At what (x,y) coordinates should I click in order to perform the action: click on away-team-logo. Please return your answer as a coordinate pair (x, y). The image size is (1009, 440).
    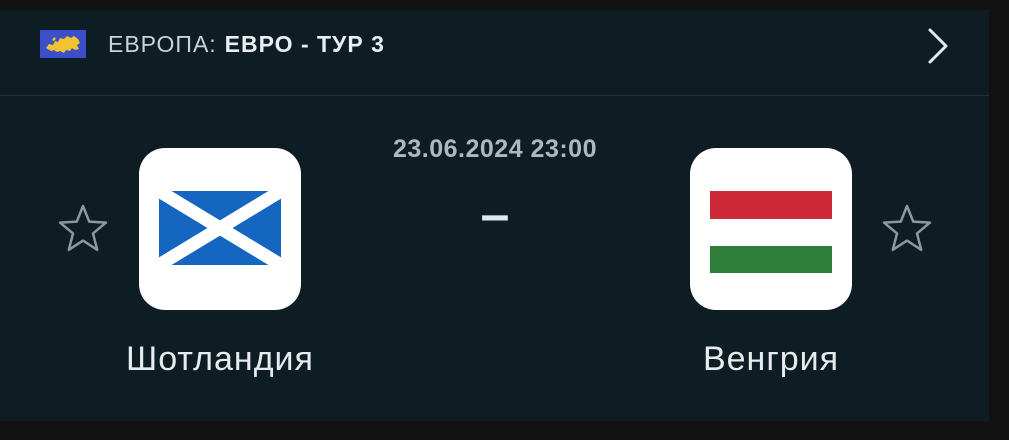
    Looking at the image, I should click on (771, 229).